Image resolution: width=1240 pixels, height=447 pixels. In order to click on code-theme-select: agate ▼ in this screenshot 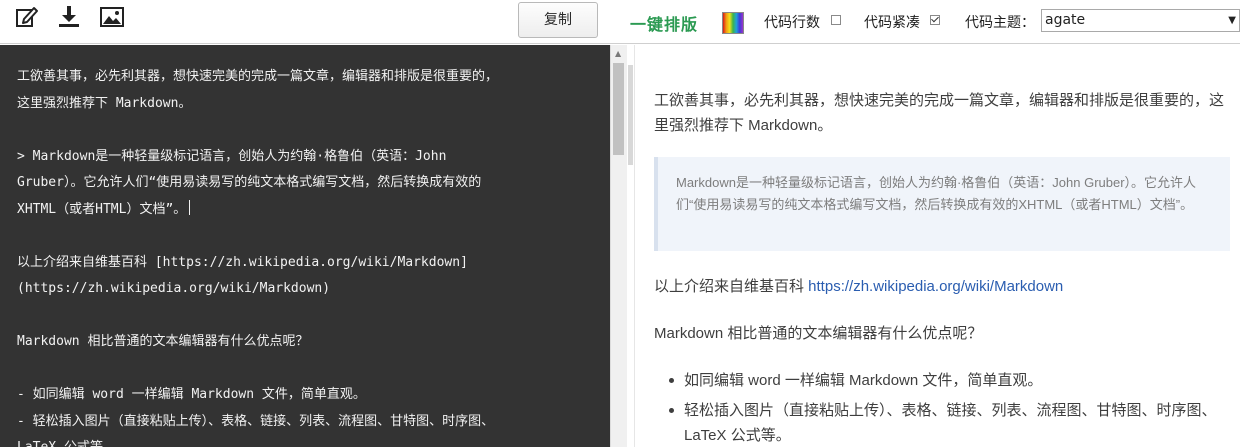, I will do `click(1140, 20)`.